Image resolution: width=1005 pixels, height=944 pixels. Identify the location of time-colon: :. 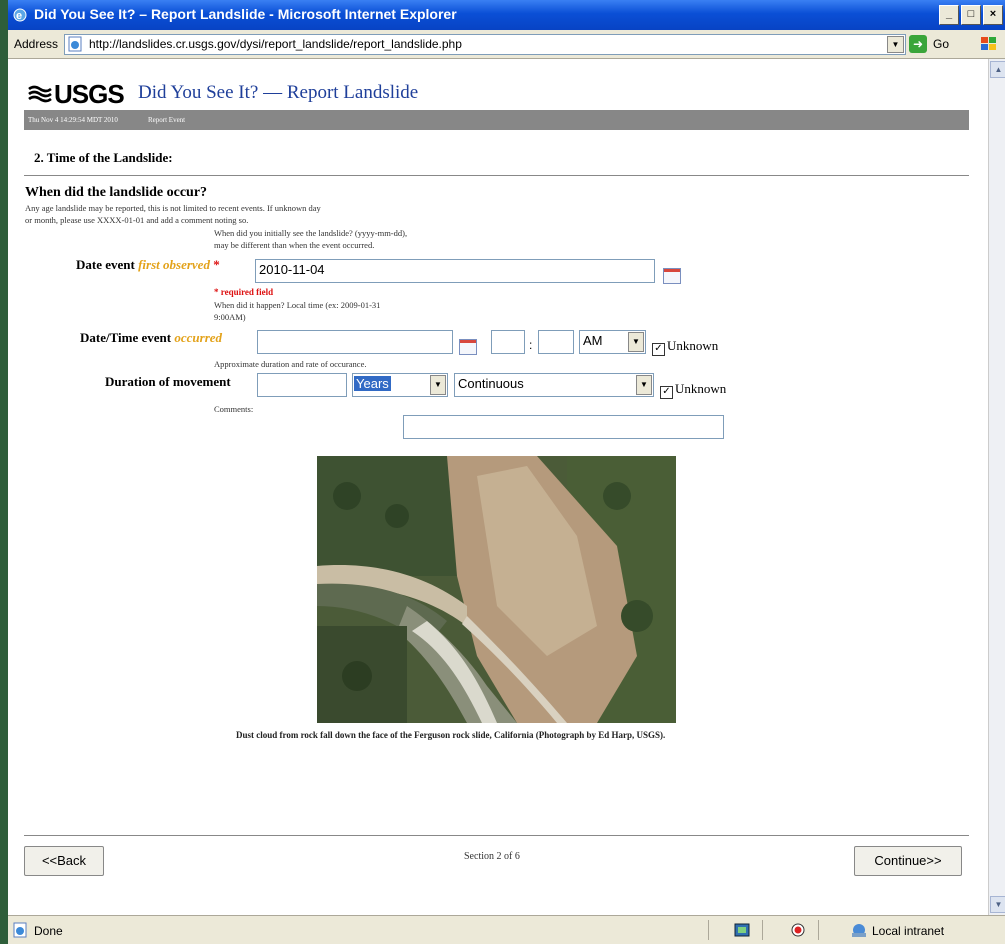
(531, 345).